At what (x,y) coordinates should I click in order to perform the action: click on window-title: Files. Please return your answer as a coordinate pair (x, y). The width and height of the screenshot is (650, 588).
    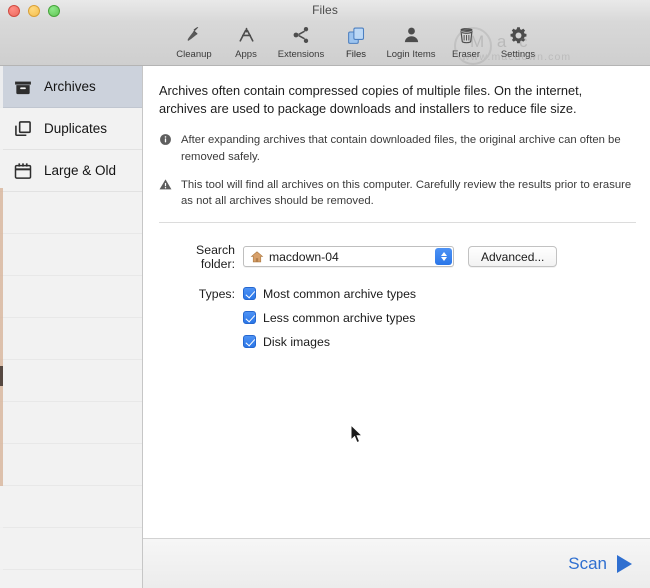
    Looking at the image, I should click on (325, 10).